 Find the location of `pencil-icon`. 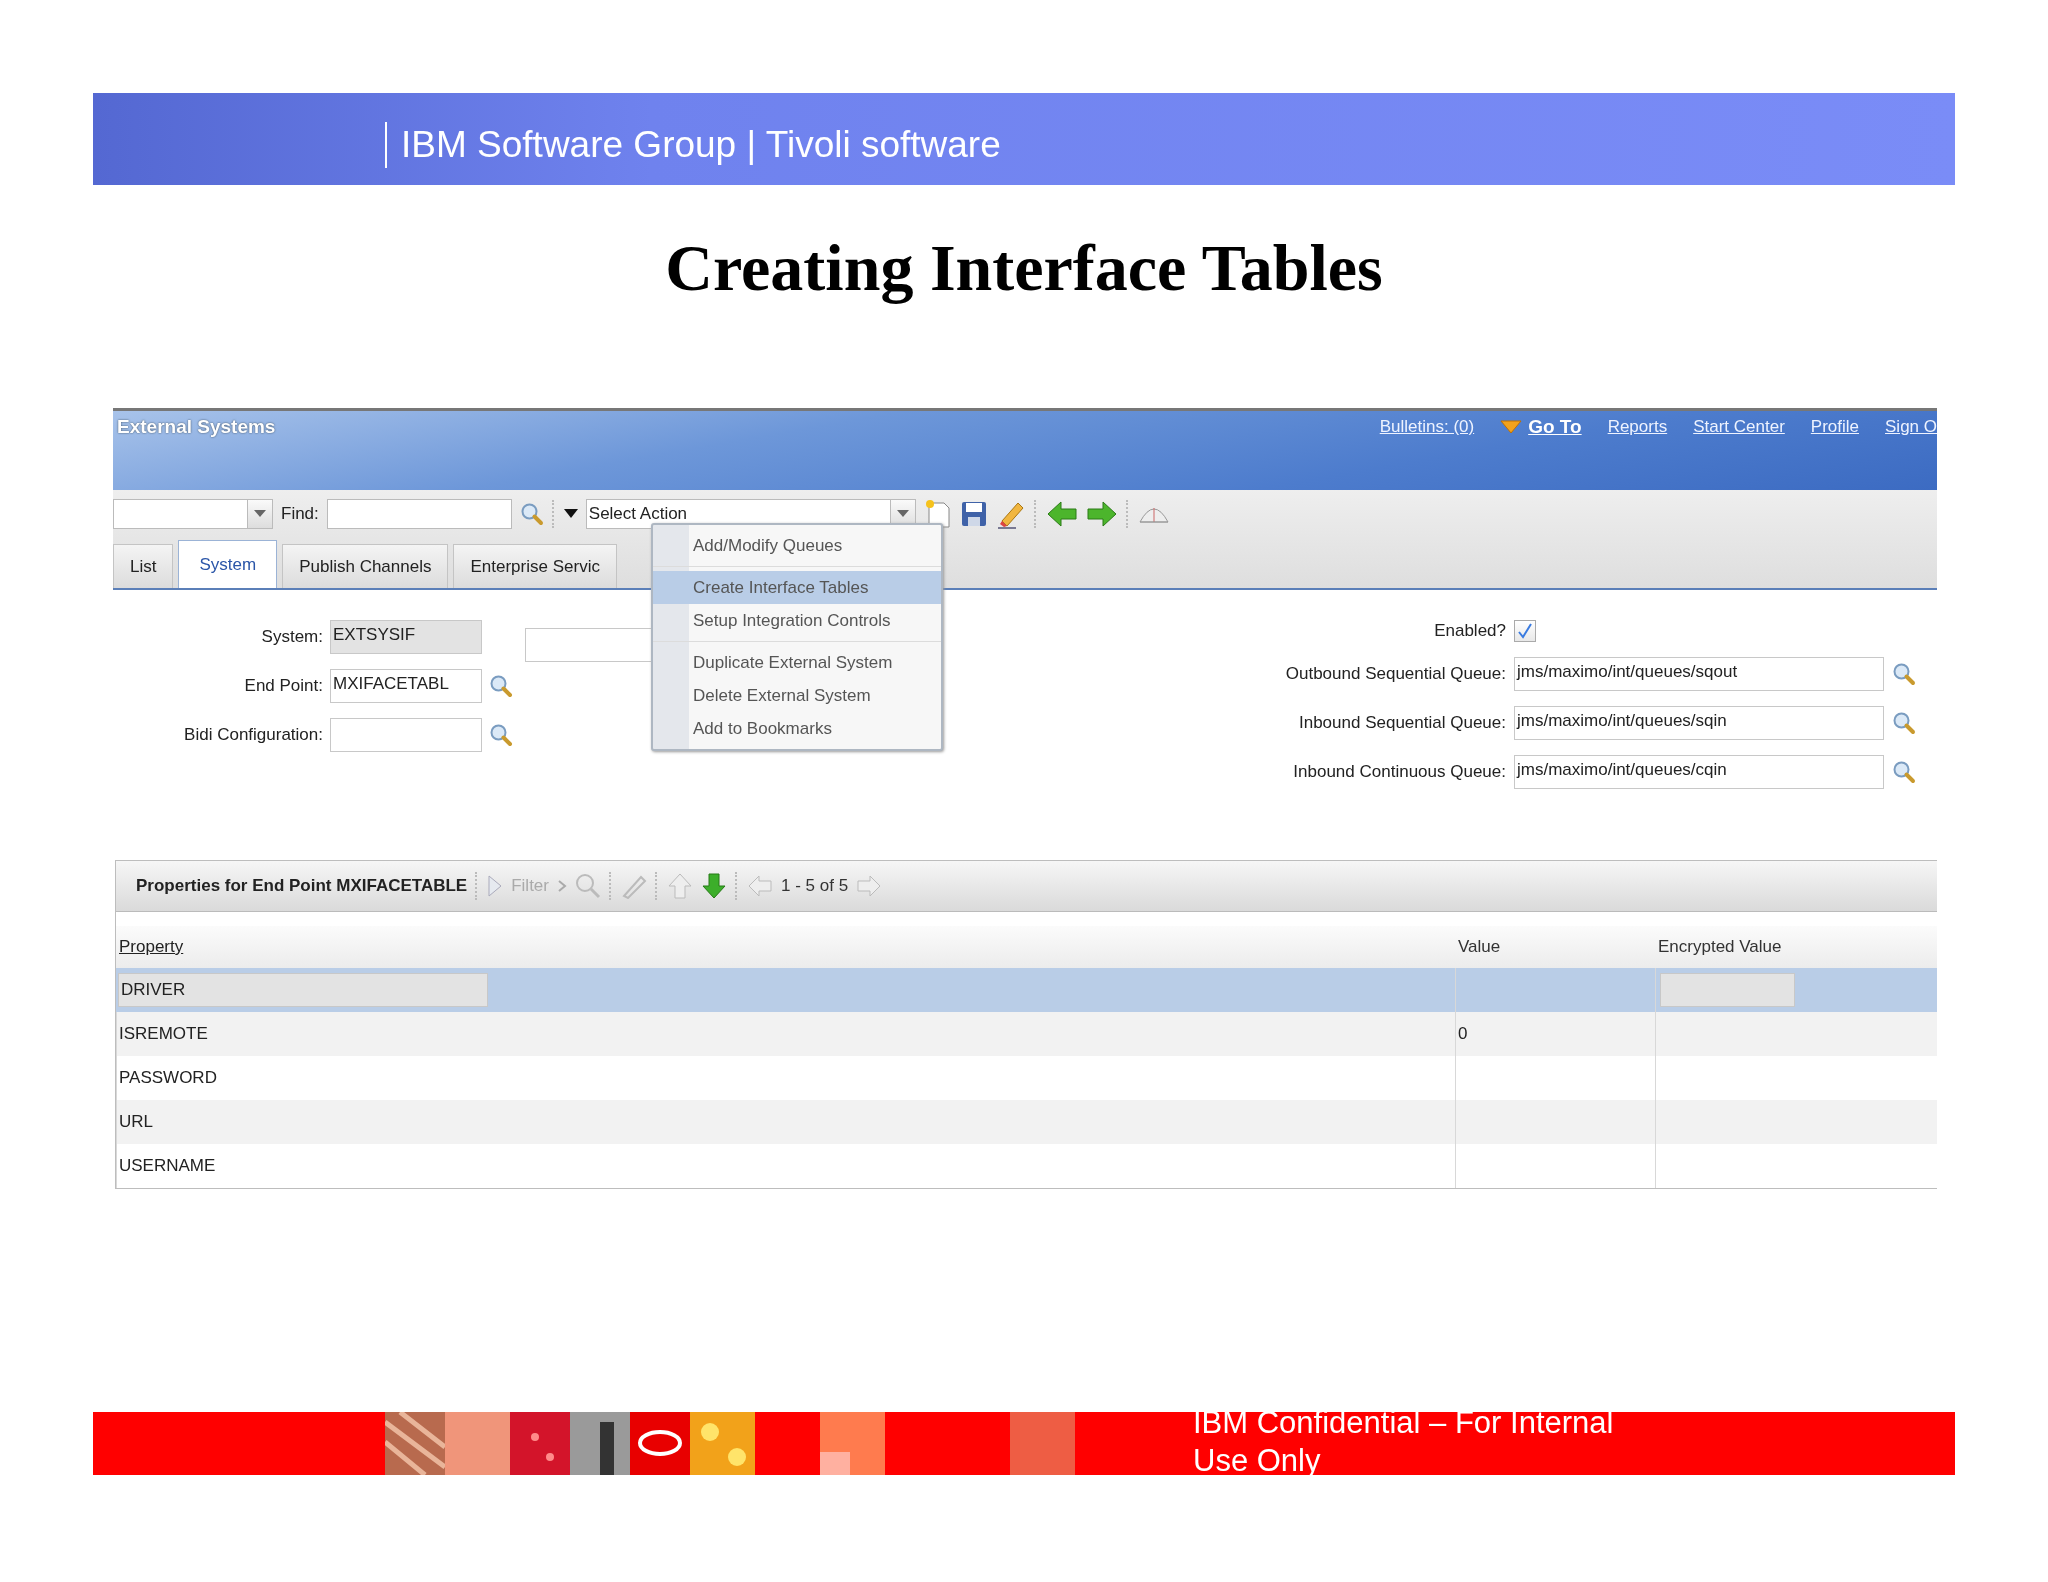

pencil-icon is located at coordinates (634, 886).